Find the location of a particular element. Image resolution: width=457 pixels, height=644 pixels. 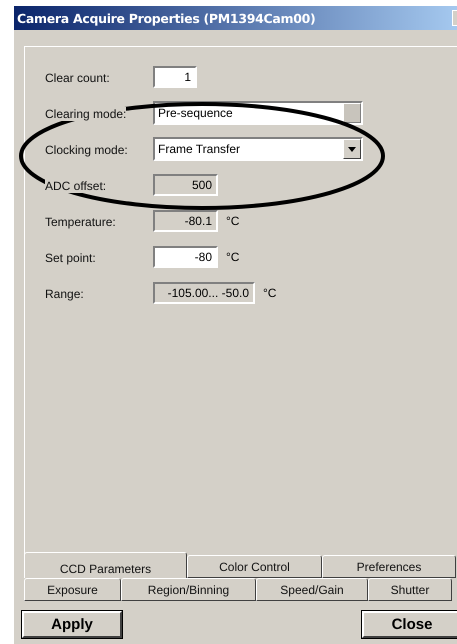

input-field: -80 is located at coordinates (185, 257).